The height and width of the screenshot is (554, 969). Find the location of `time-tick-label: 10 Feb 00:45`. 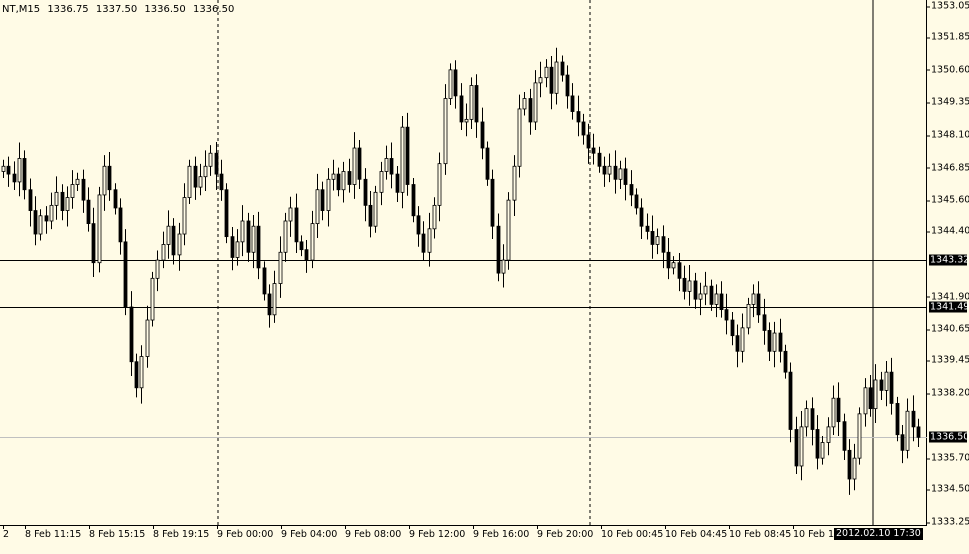

time-tick-label: 10 Feb 00:45 is located at coordinates (632, 533).